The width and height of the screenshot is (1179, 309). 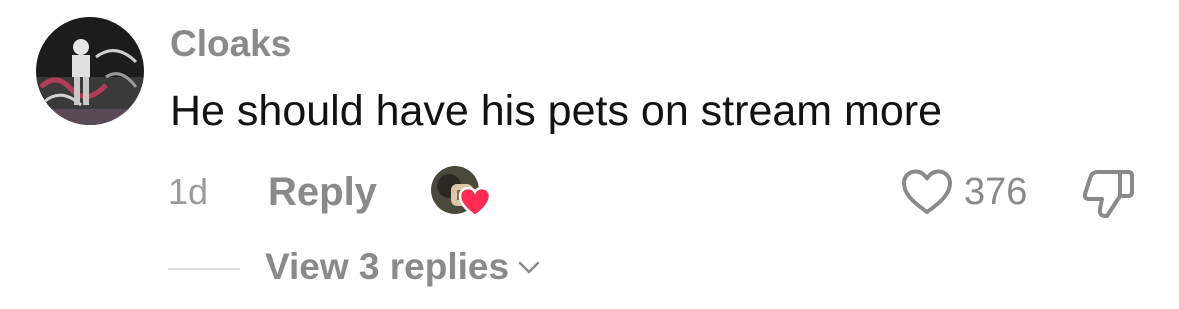 I want to click on like-button: 376, so click(x=963, y=192).